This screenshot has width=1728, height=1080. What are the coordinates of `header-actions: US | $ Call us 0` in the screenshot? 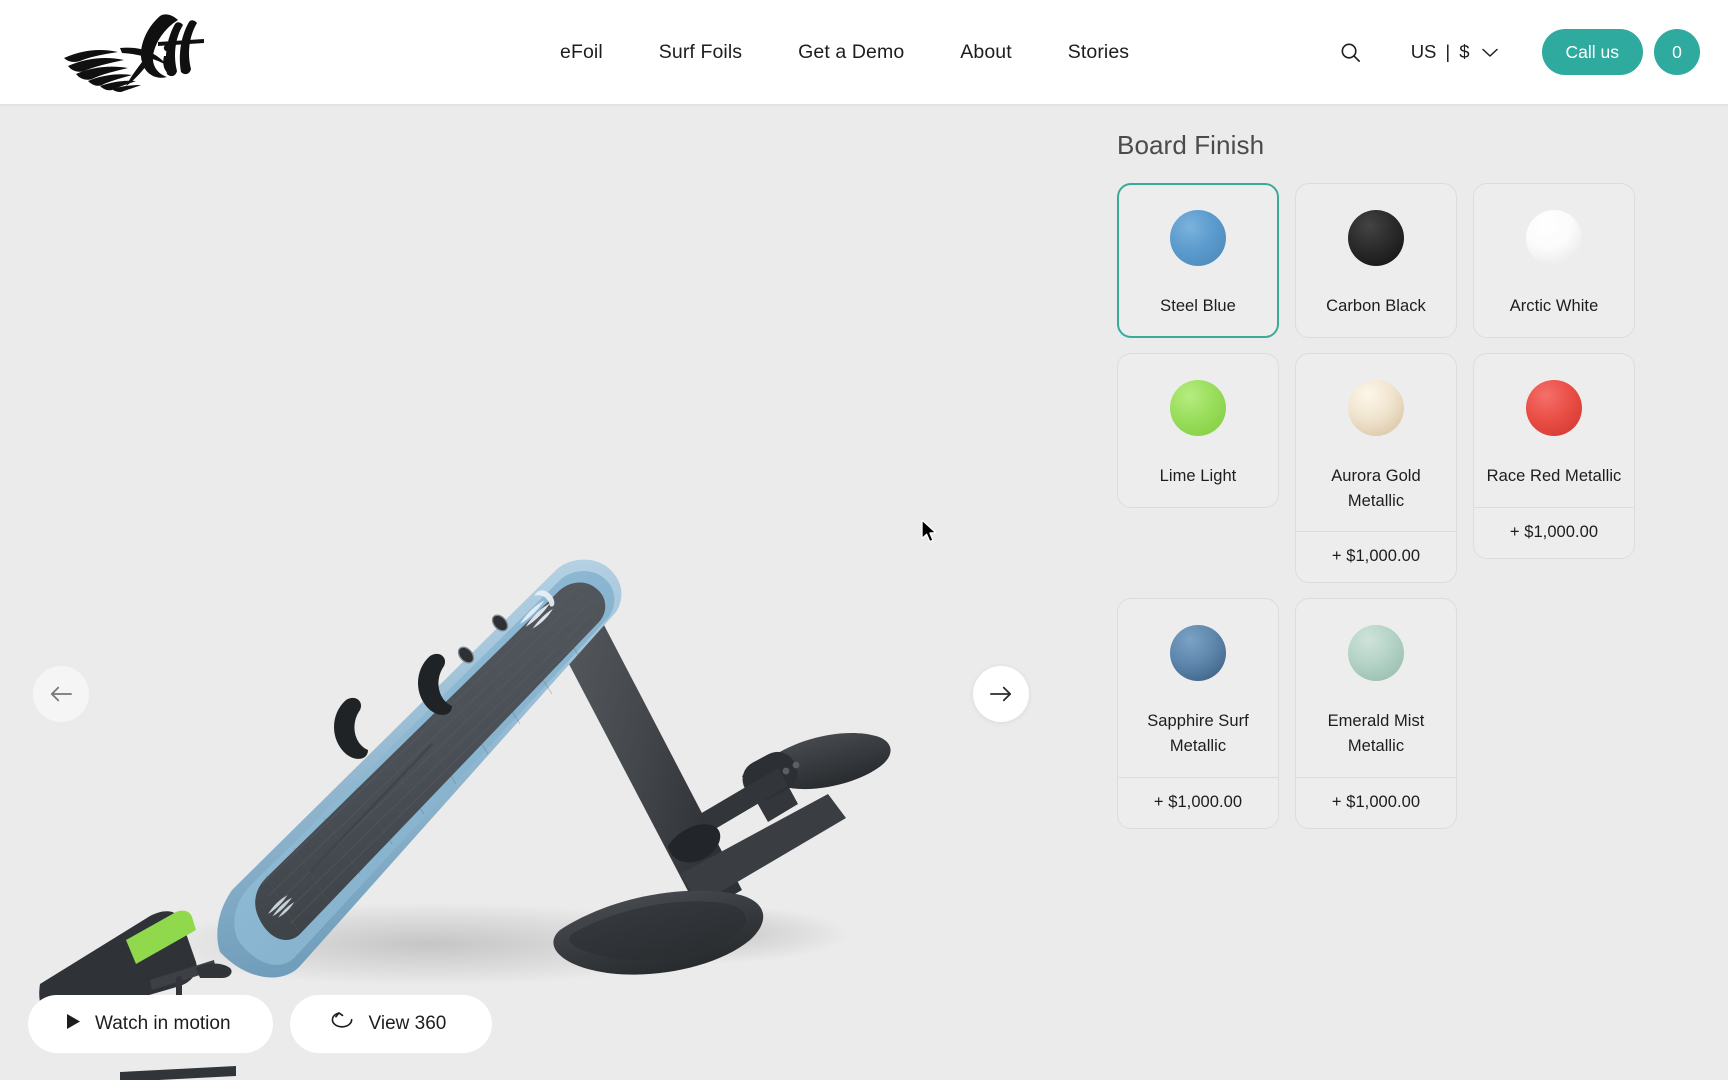 It's located at (1516, 52).